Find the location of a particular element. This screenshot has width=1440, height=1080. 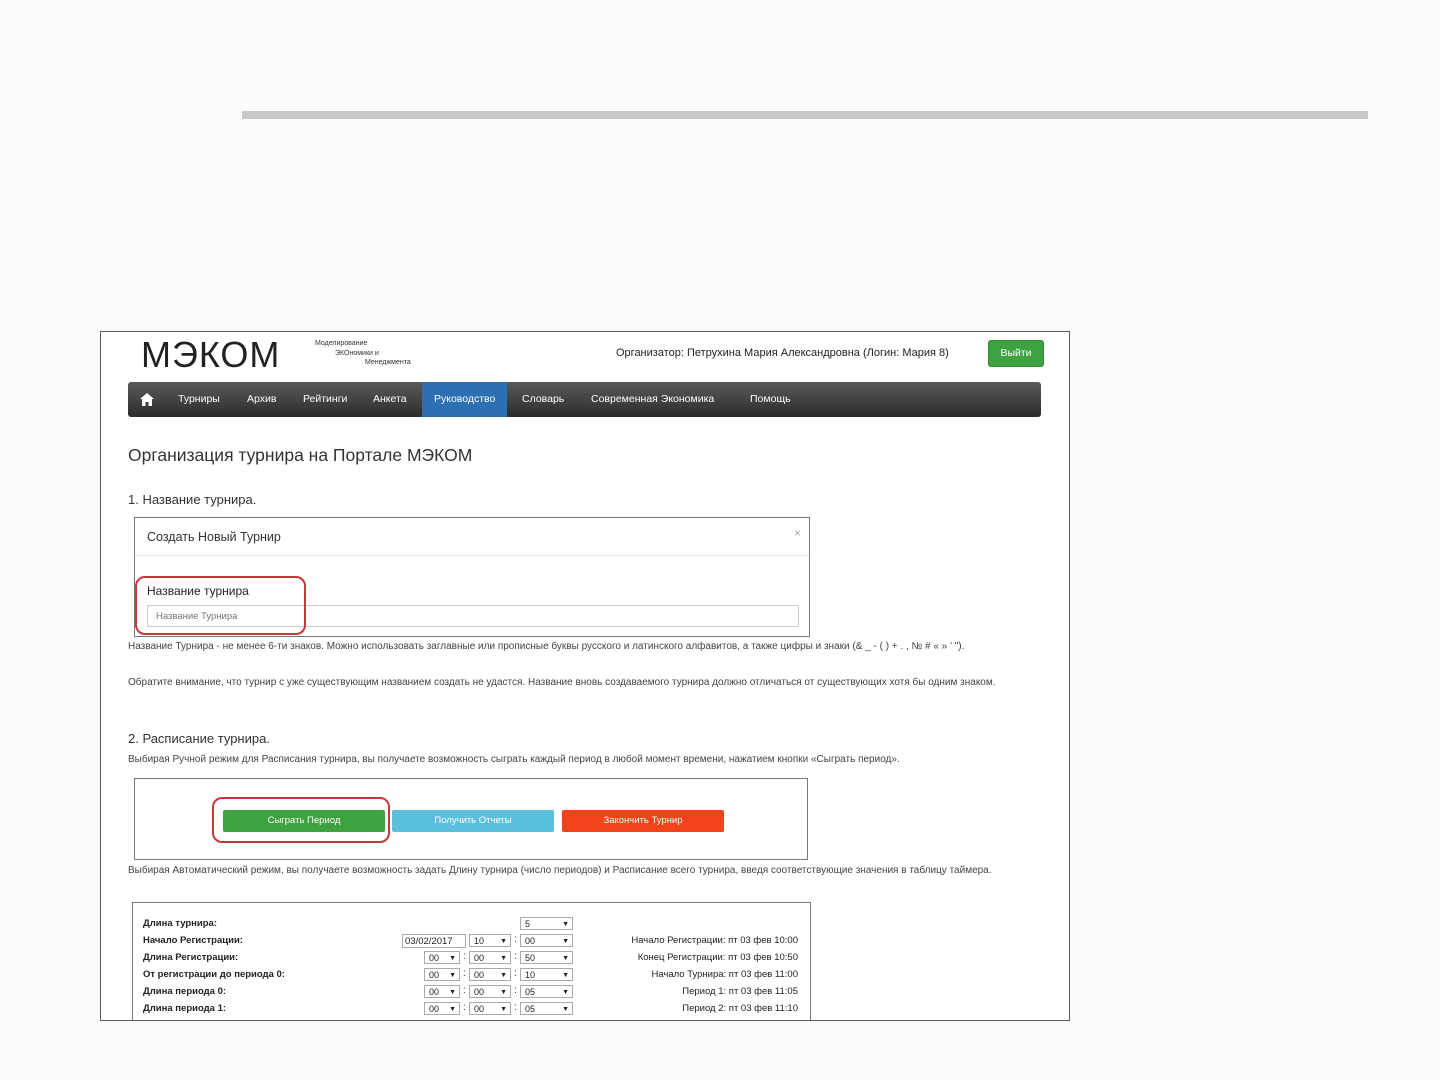

nav-item-archive: Архив is located at coordinates (261, 399).